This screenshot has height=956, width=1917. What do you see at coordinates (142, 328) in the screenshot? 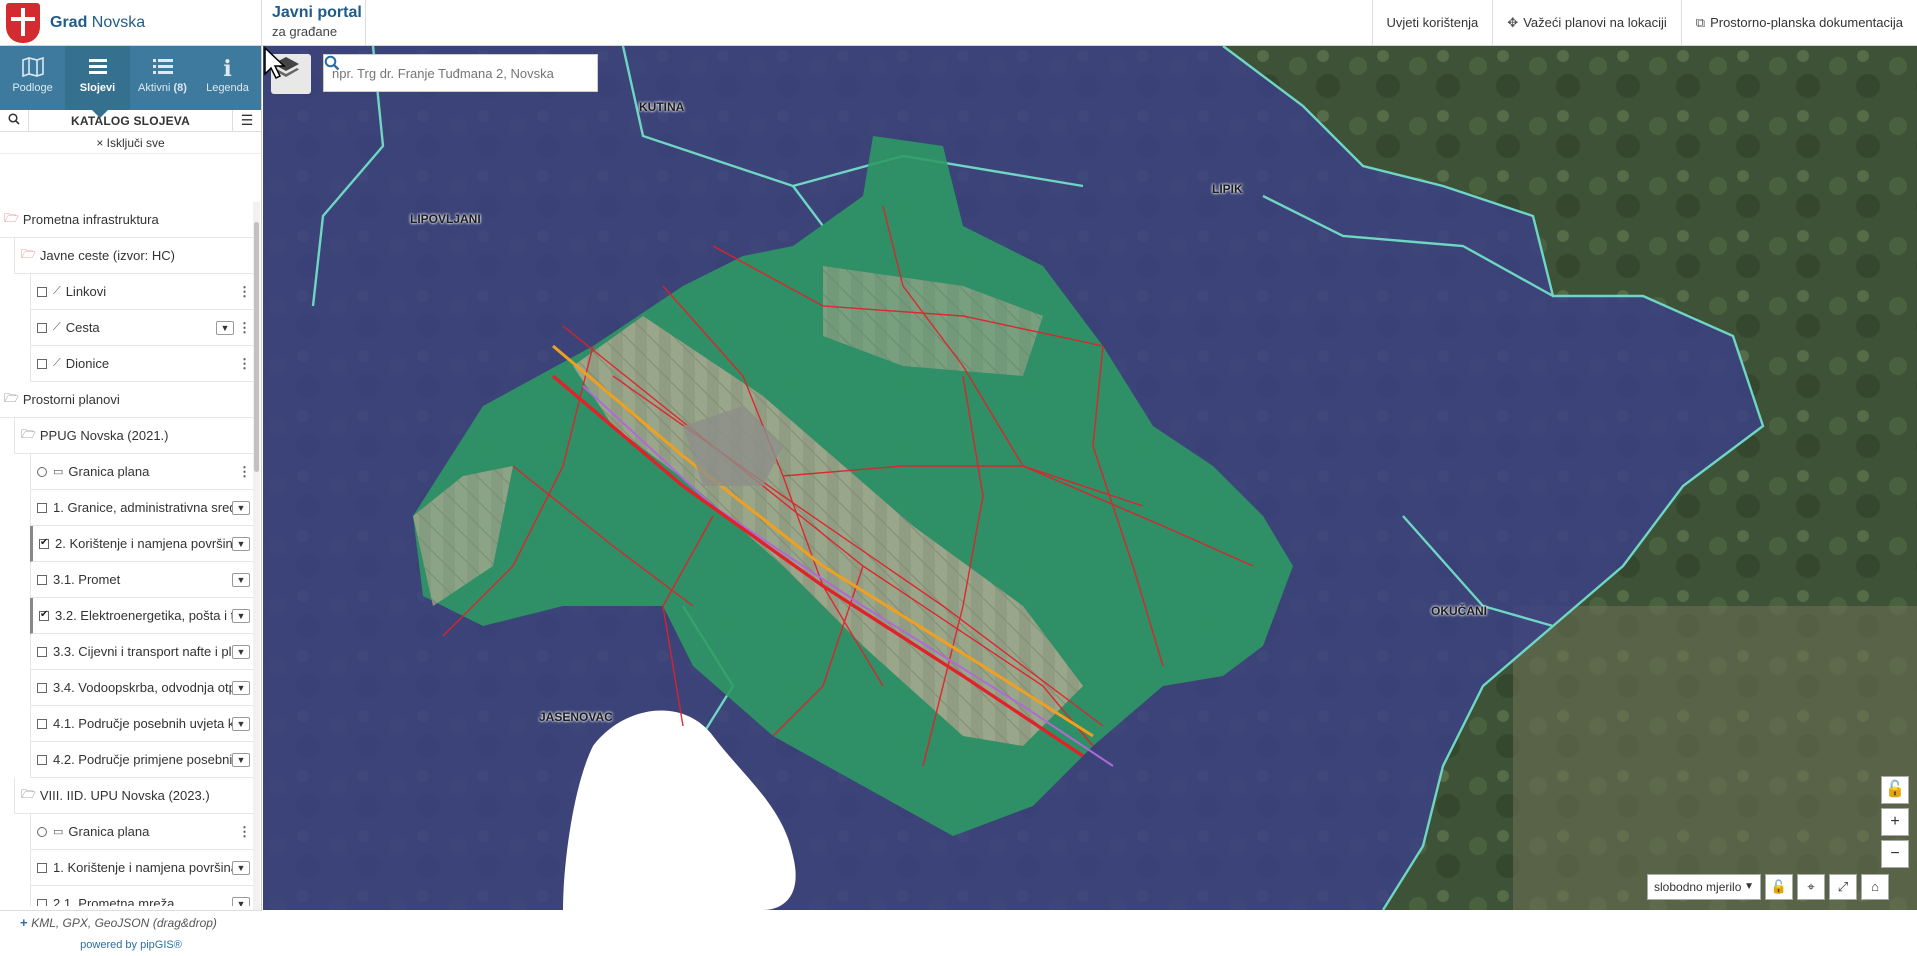
I see `tree-layer-cesta: ⟋ Cesta ▼ ⋮` at bounding box center [142, 328].